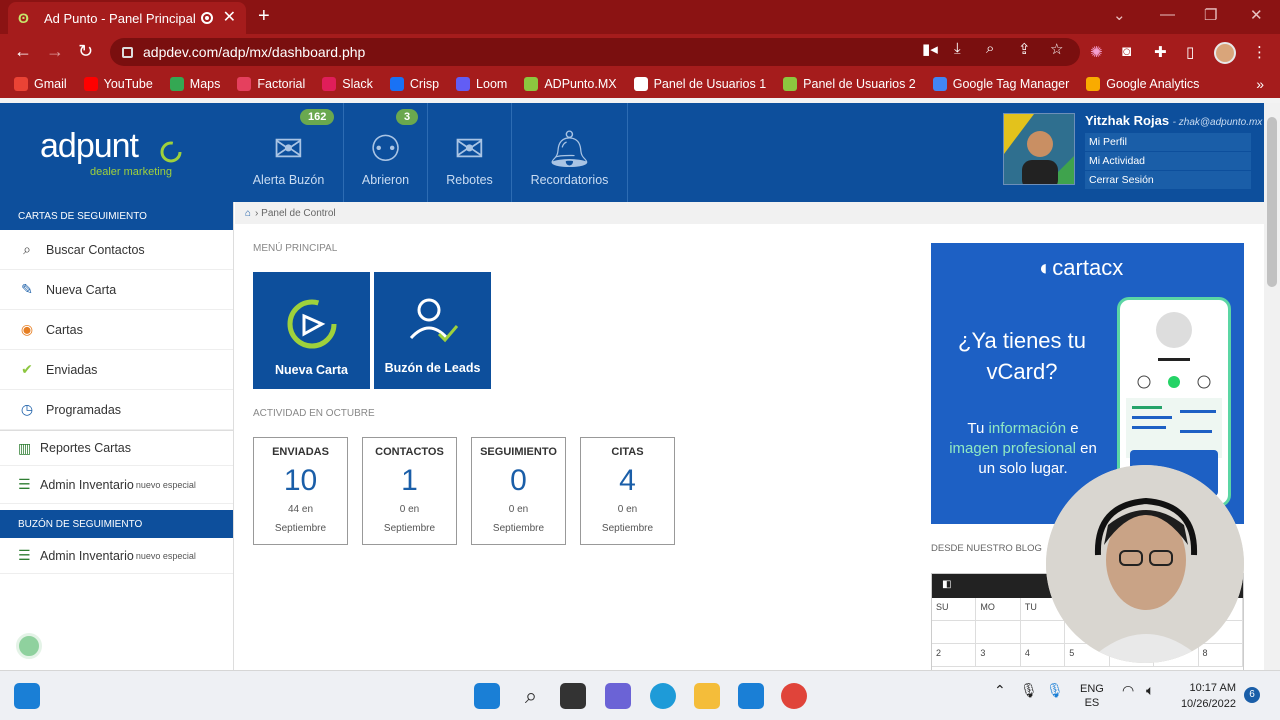  What do you see at coordinates (481, 84) in the screenshot?
I see `bookmark-item: Loom` at bounding box center [481, 84].